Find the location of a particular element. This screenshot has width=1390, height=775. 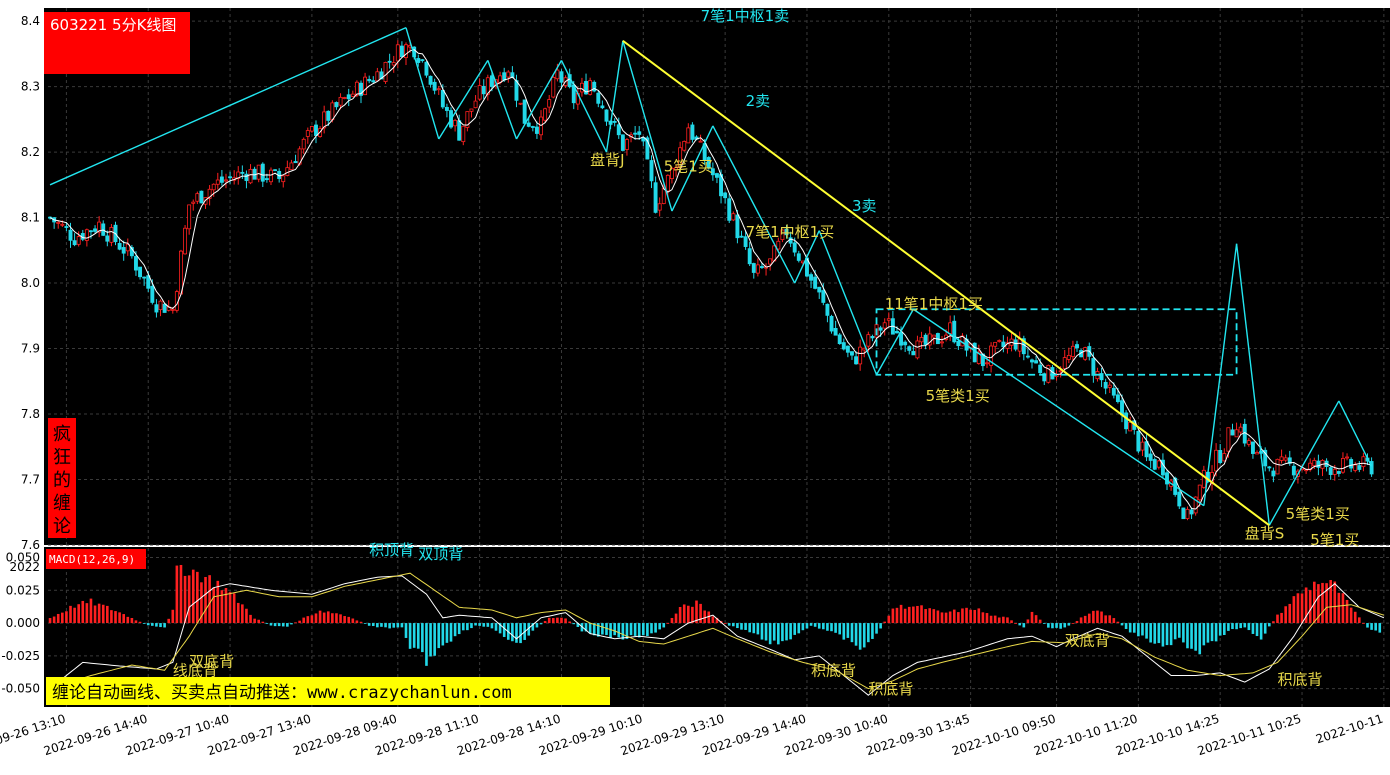

signal-annotation: 积顶背 is located at coordinates (391, 550).